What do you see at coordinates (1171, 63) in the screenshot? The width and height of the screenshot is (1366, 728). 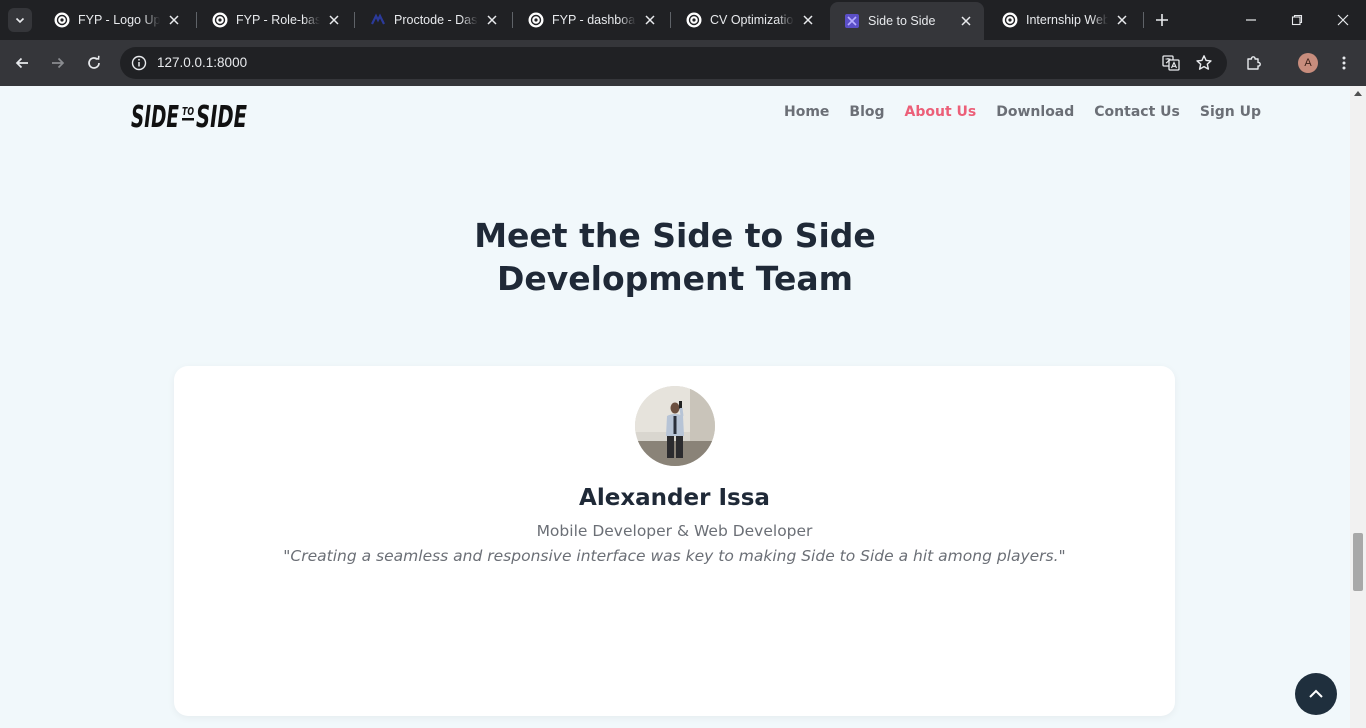 I see `translate-icon` at bounding box center [1171, 63].